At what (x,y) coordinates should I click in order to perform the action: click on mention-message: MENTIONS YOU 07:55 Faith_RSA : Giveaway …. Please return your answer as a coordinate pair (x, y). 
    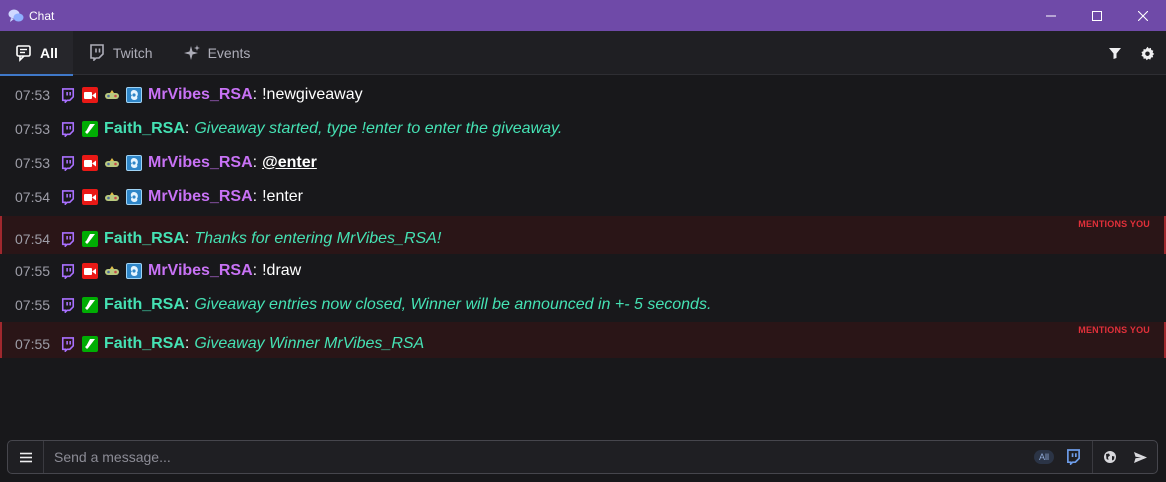
    Looking at the image, I should click on (583, 340).